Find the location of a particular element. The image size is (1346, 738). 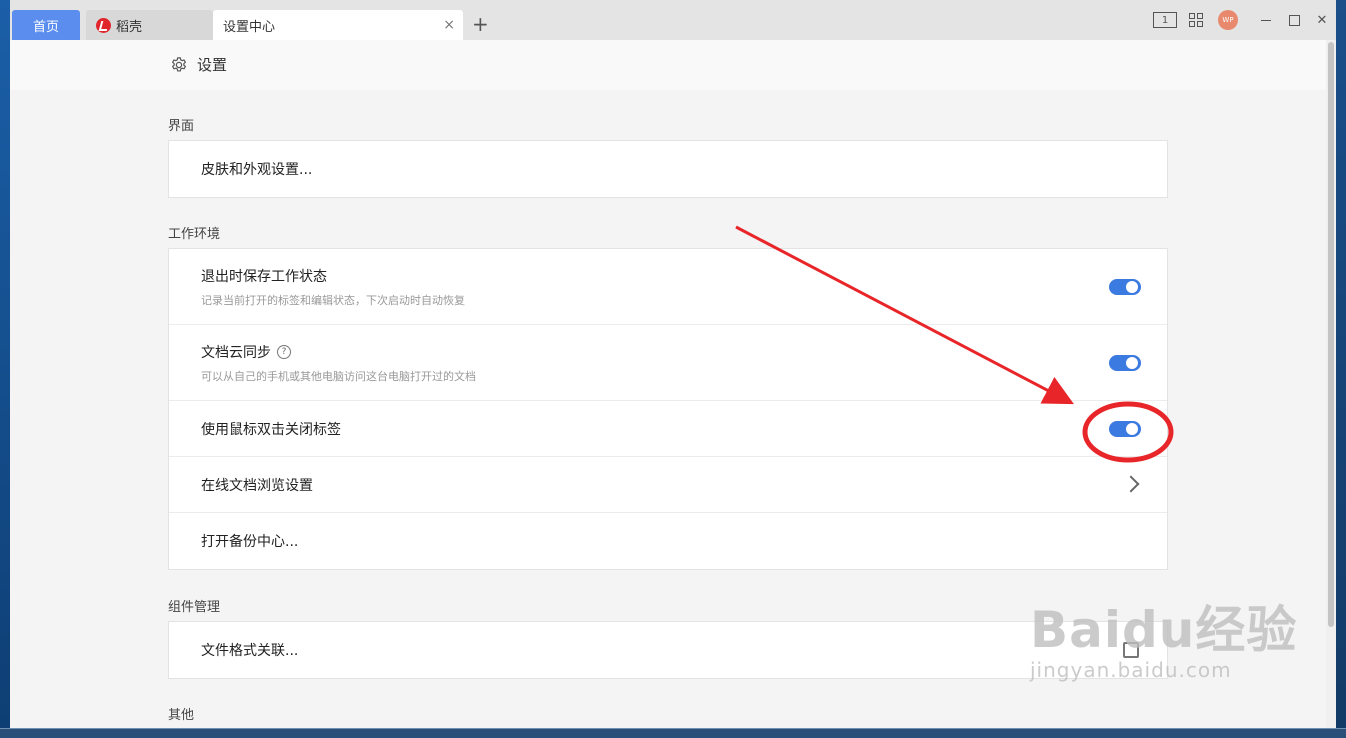

section-title-interface: 界面 is located at coordinates (181, 126).